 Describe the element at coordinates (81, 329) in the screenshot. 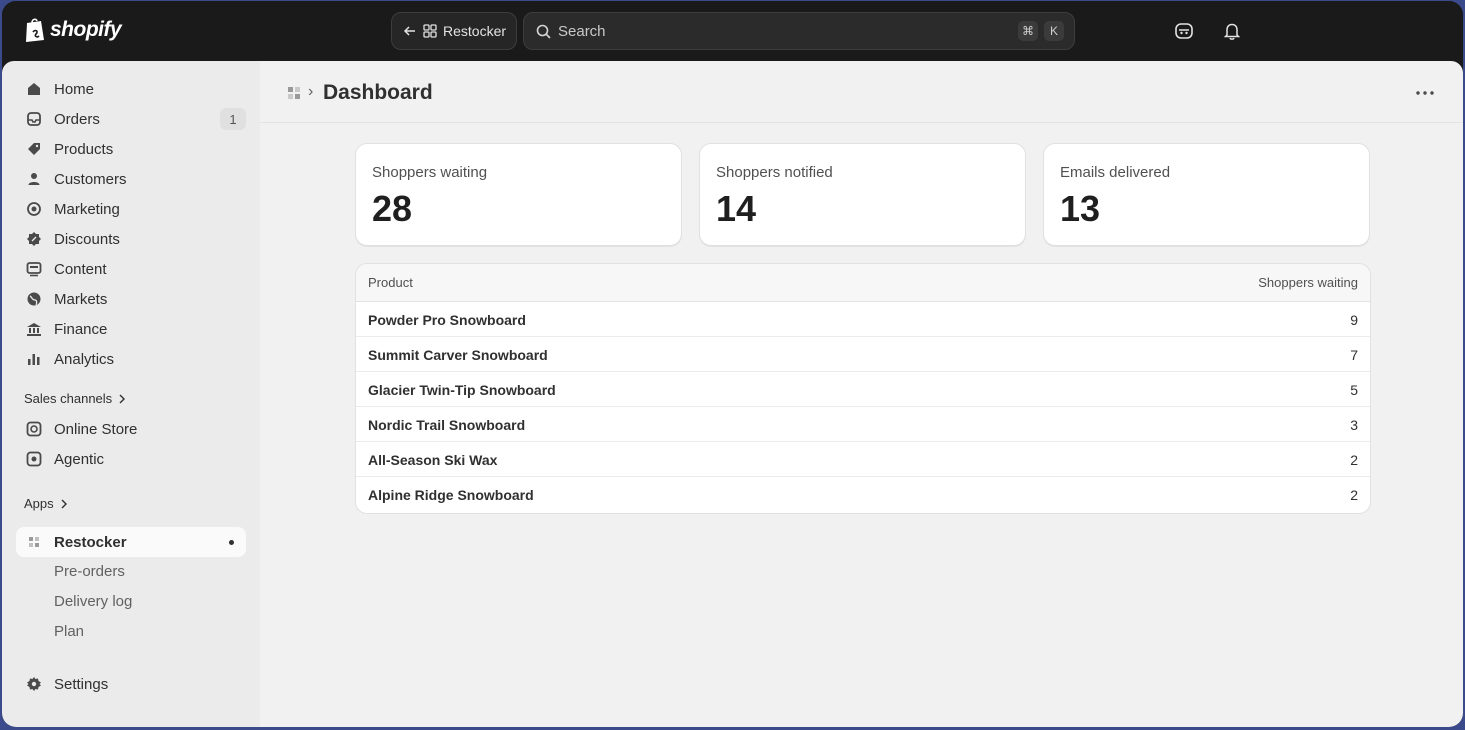

I see `sidebar-item-label: Finance` at that location.